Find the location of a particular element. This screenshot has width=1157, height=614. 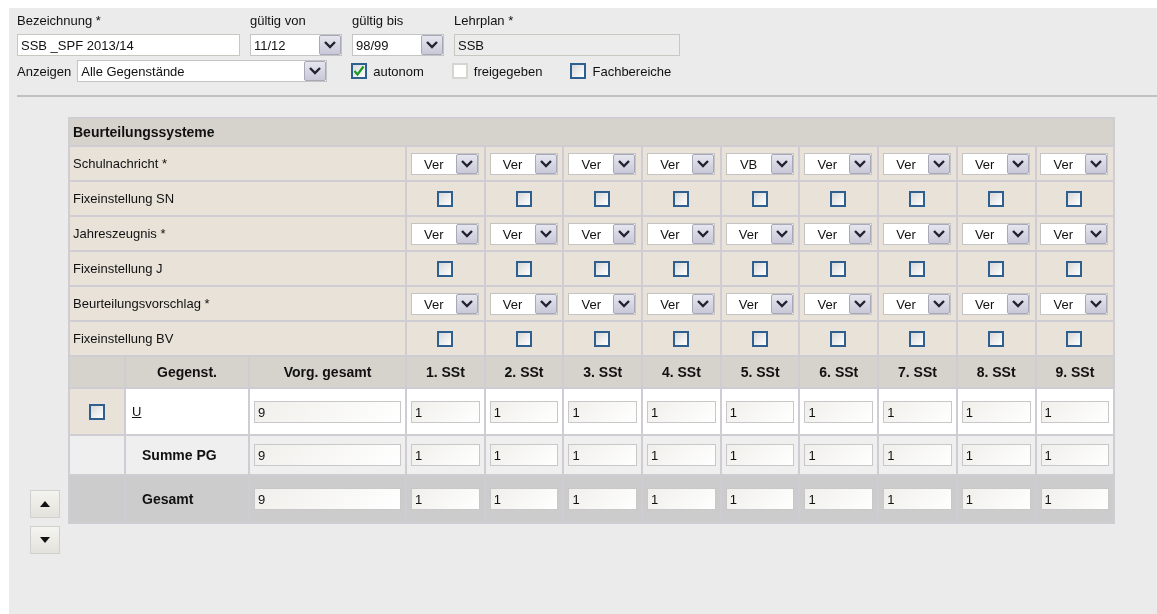

row-label: Fixeinstellung BV is located at coordinates (123, 338).